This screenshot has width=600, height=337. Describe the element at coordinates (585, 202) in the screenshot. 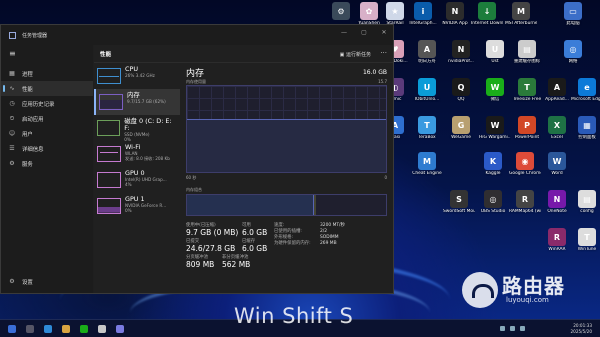

I see `desktop-shortcut: ▤ config` at that location.